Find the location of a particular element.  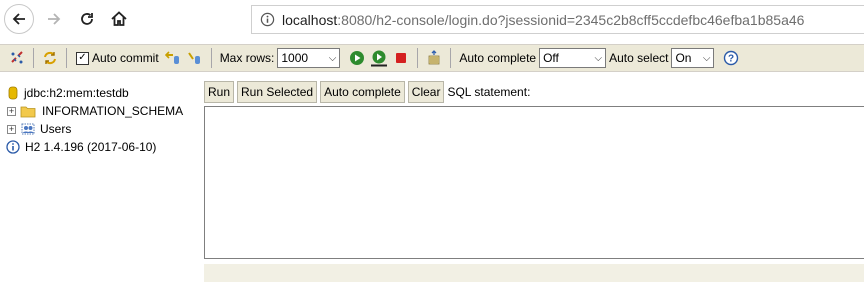

tree-version: H2 1.4.196 (2017-06-10) is located at coordinates (81, 147).